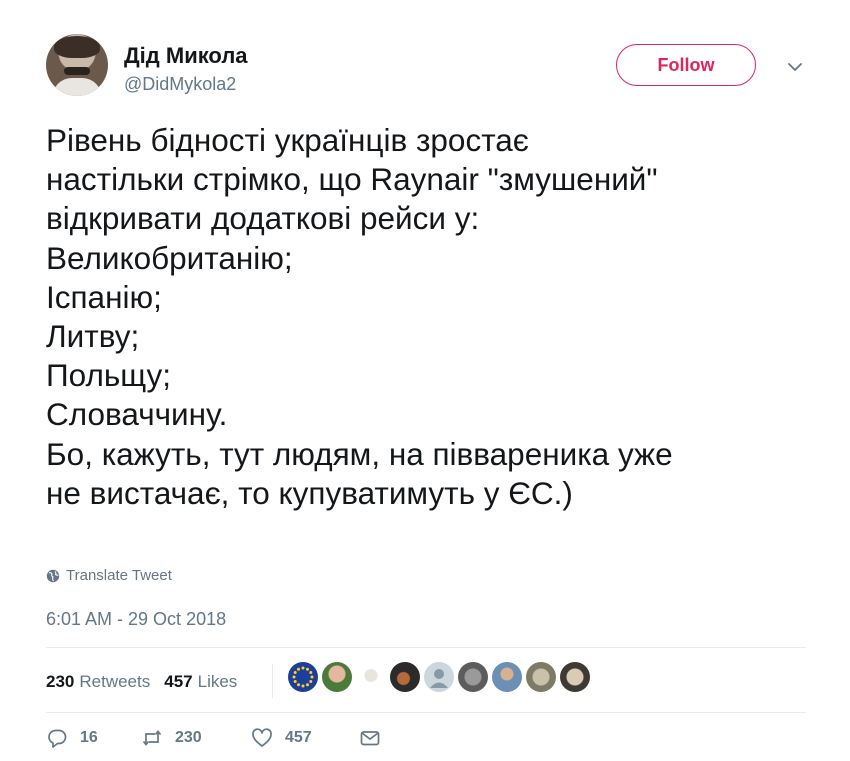  Describe the element at coordinates (178, 681) in the screenshot. I see `likes-count: 457` at that location.